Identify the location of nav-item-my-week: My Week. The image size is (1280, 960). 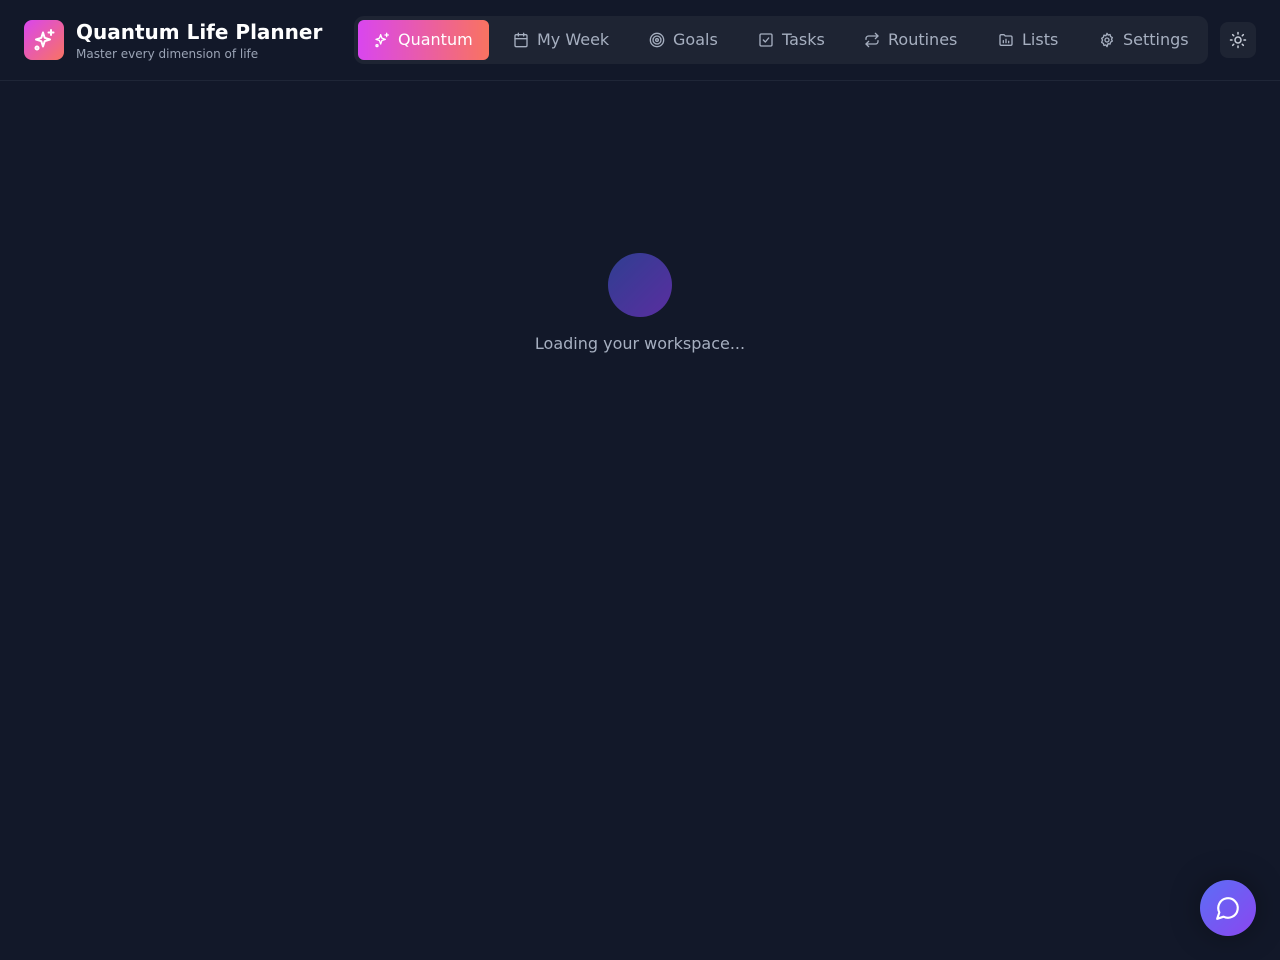
(553, 40).